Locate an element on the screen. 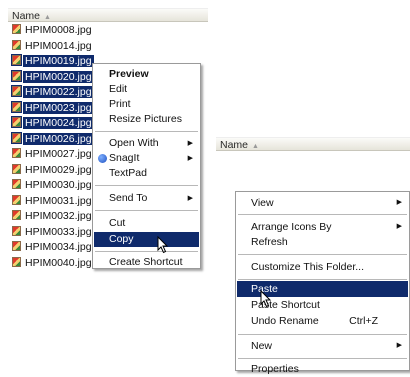 Image resolution: width=410 pixels, height=377 pixels. menu-item-print: Print is located at coordinates (146, 104).